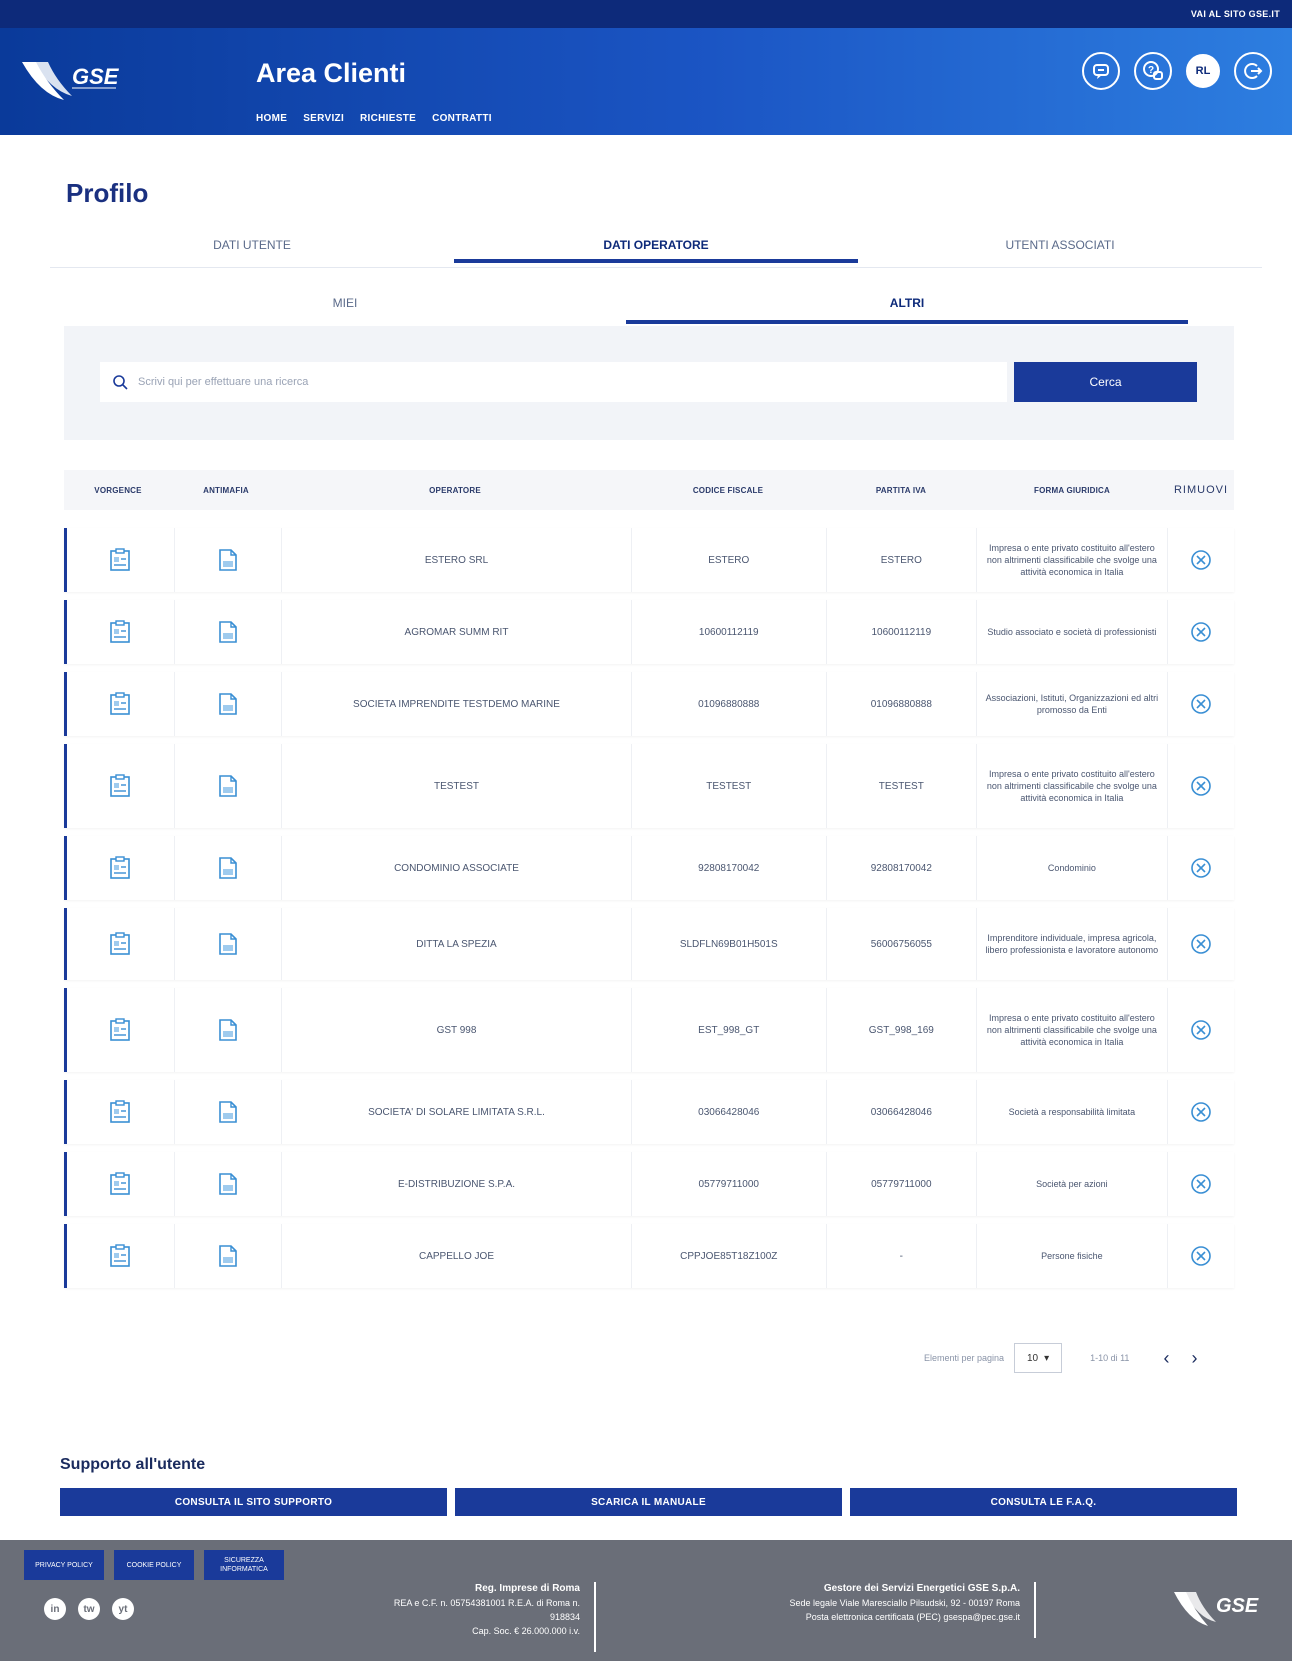 The height and width of the screenshot is (1661, 1292). I want to click on subtab-miei: MIEI, so click(345, 306).